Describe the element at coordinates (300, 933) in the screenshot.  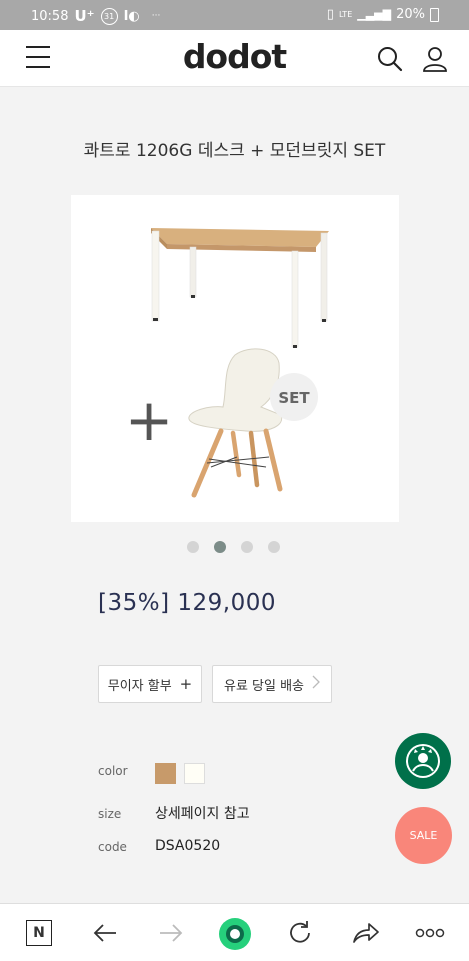
I see `refresh-icon` at that location.